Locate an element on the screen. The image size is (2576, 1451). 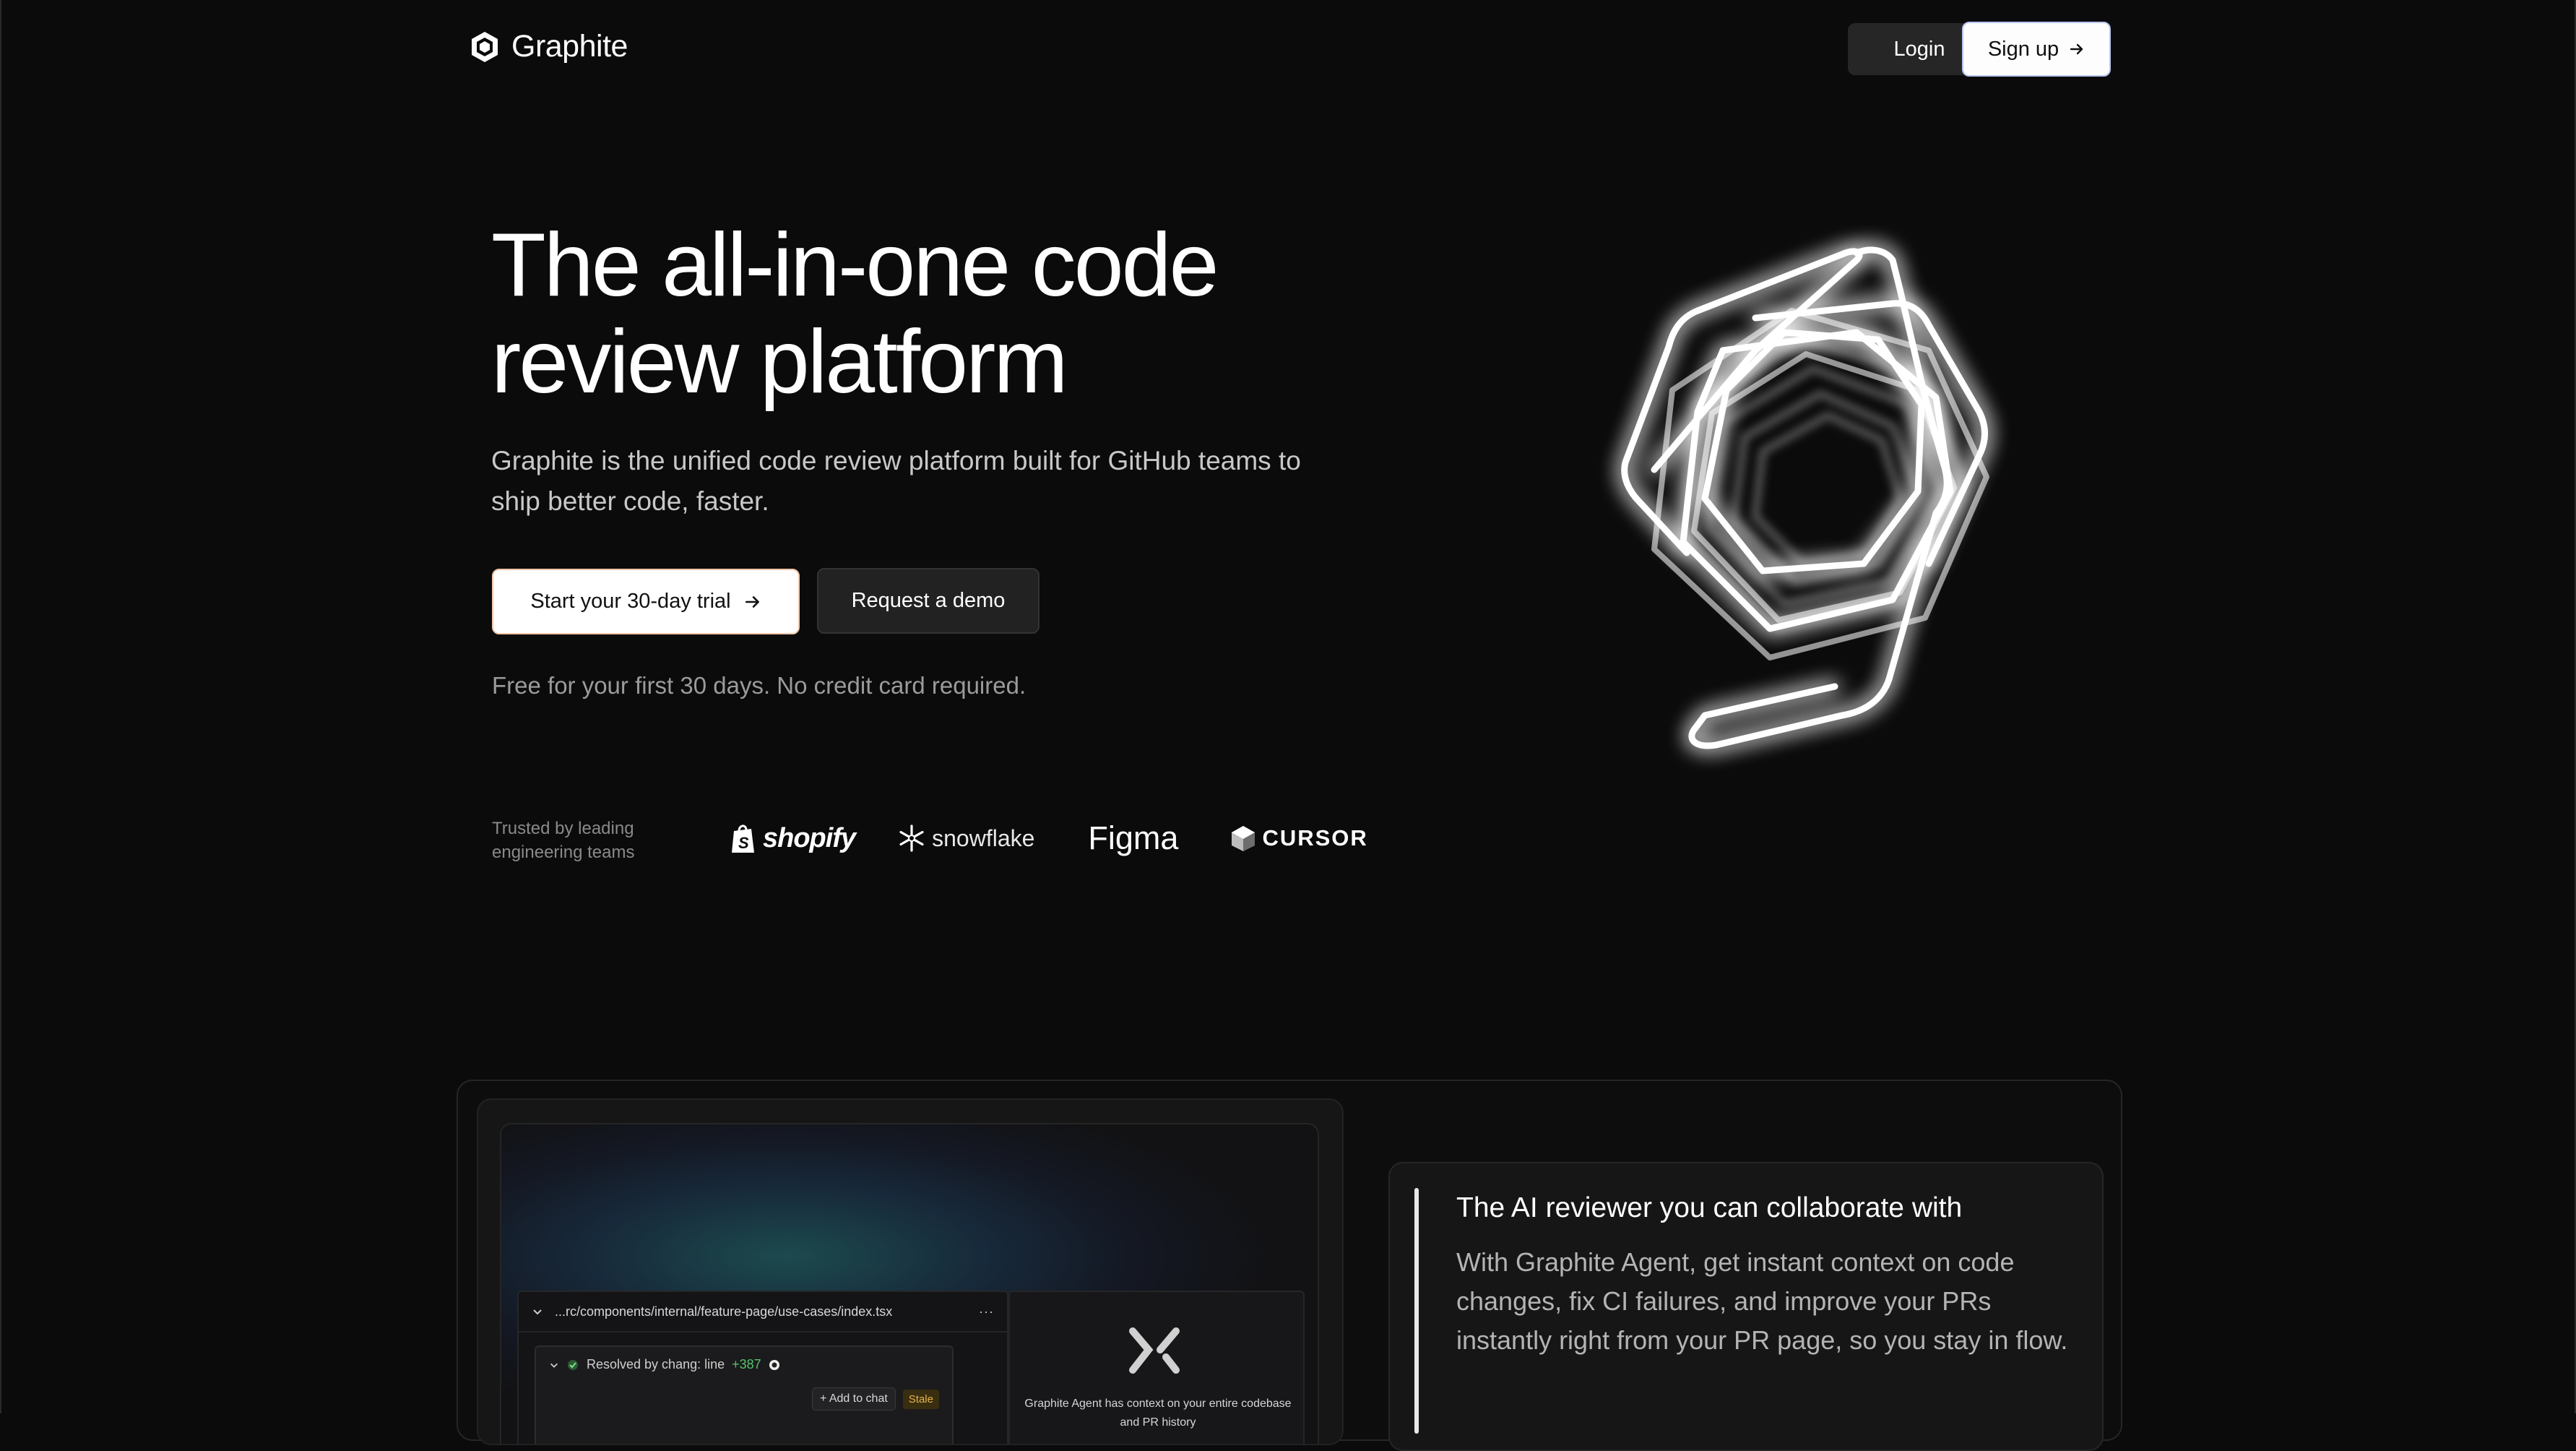
thread-header: Resolved by chang: line +387 is located at coordinates (744, 1360).